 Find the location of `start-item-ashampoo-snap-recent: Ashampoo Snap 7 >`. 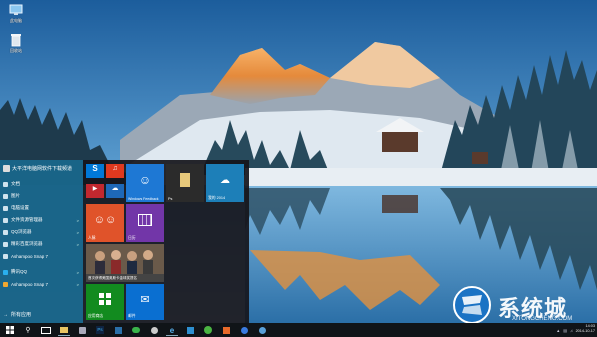

start-item-ashampoo-snap-recent: Ashampoo Snap 7 > is located at coordinates (43, 284).